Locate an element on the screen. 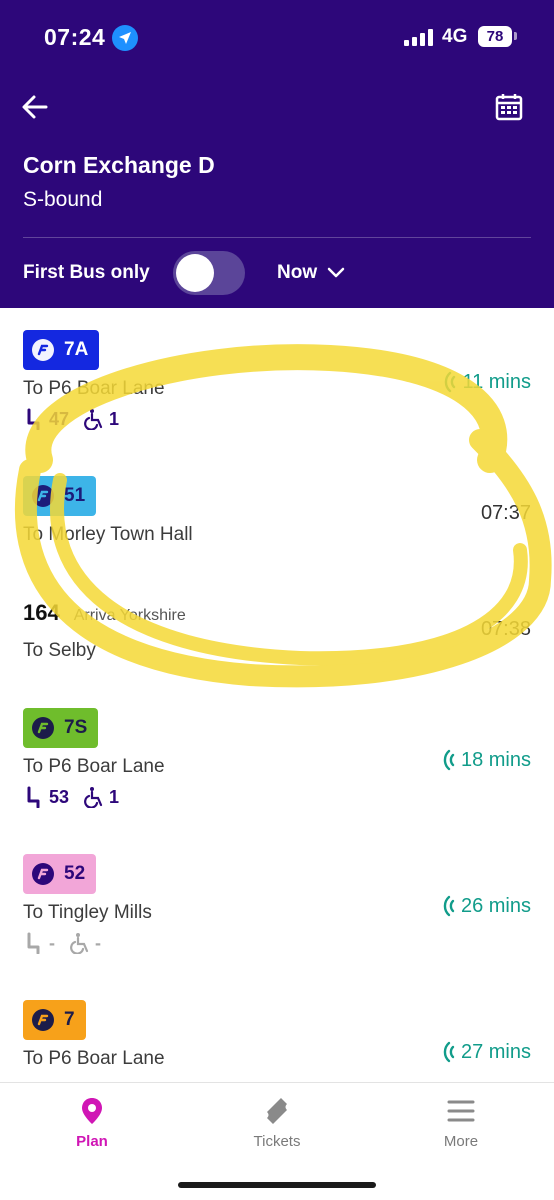 The width and height of the screenshot is (554, 1200). eta-text: 18 mins is located at coordinates (495, 759).